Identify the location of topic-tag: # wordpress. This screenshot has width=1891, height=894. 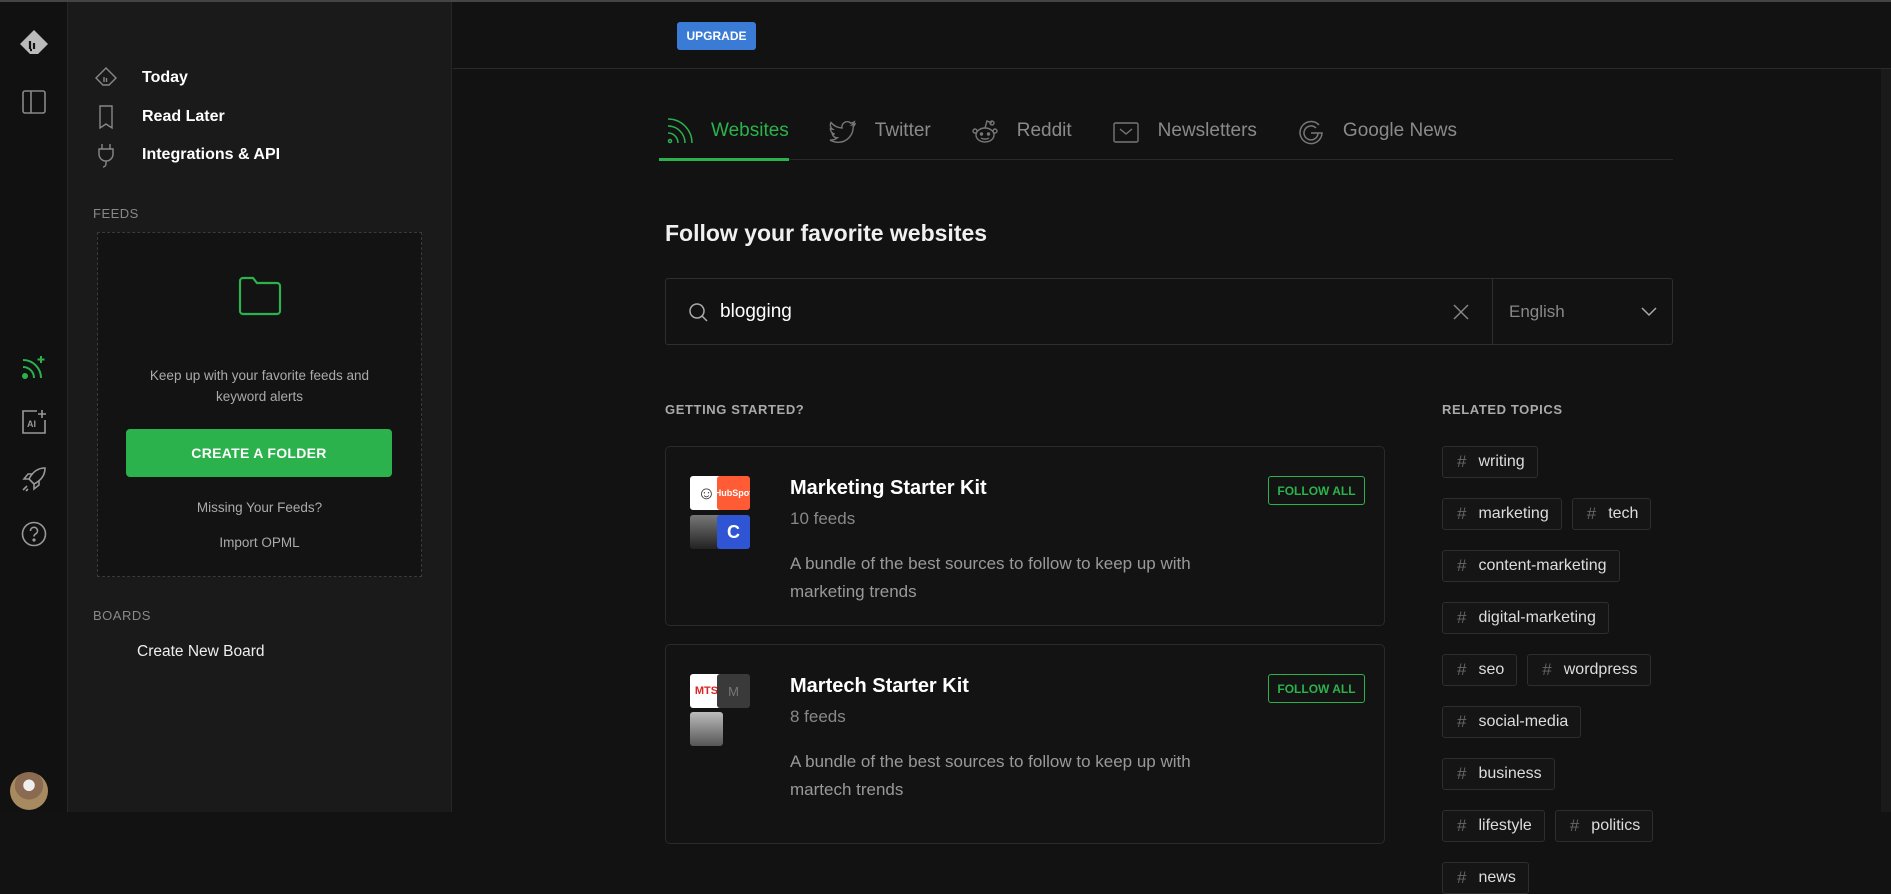
(1589, 670).